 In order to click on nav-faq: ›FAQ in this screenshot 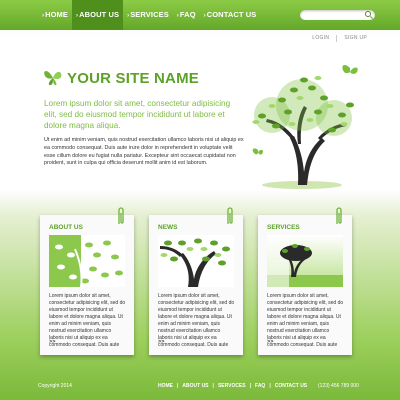, I will do `click(186, 15)`.